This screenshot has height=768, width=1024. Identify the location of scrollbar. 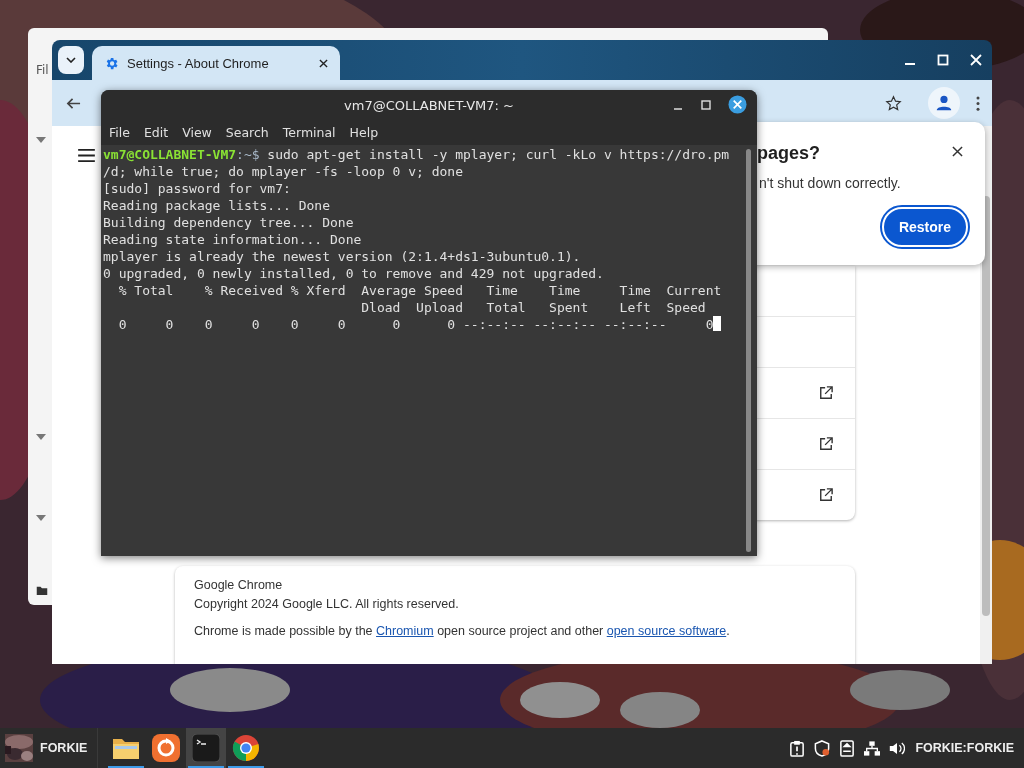
(748, 350).